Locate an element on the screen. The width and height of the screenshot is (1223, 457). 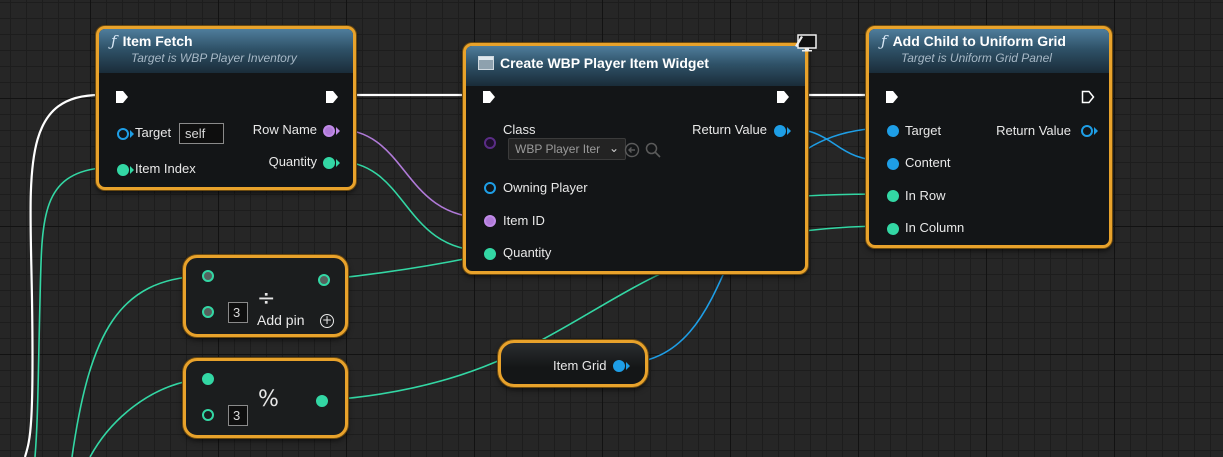
divide-value-input: 3 is located at coordinates (238, 312).